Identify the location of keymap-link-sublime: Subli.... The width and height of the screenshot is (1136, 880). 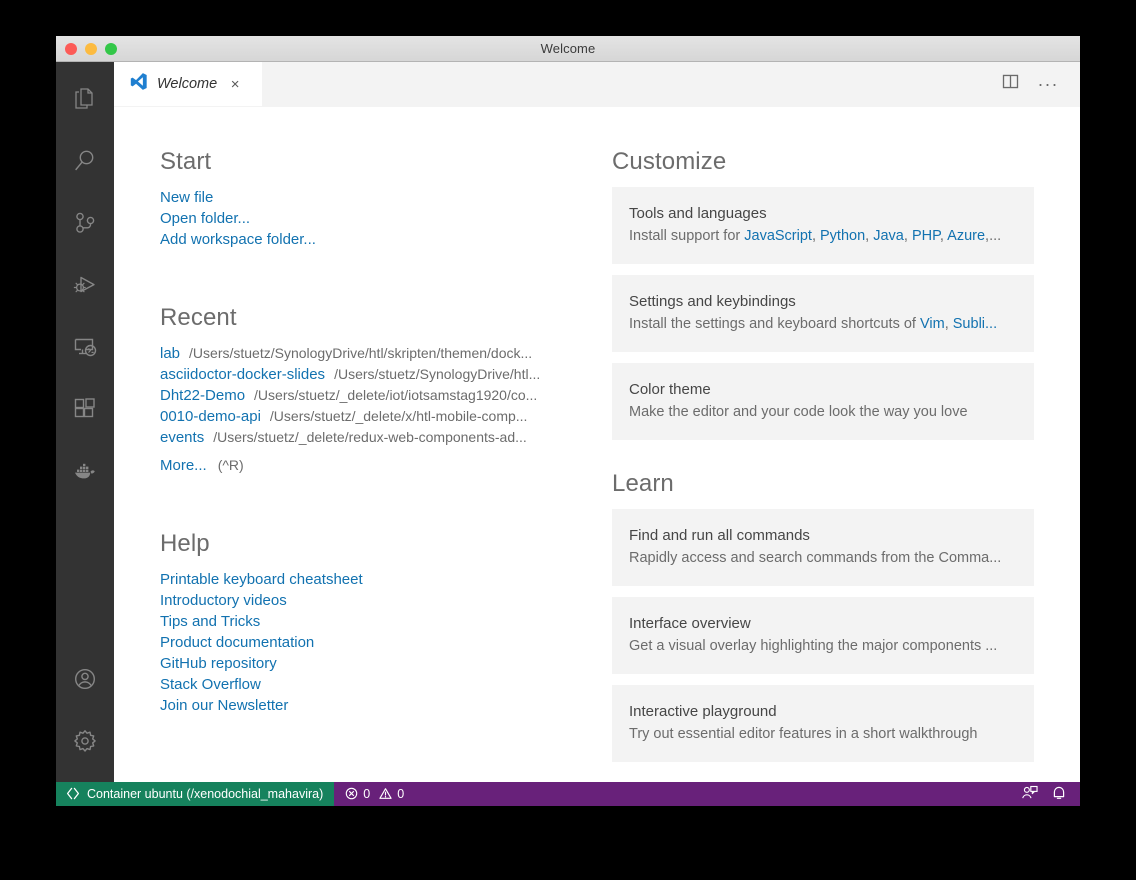
(975, 324).